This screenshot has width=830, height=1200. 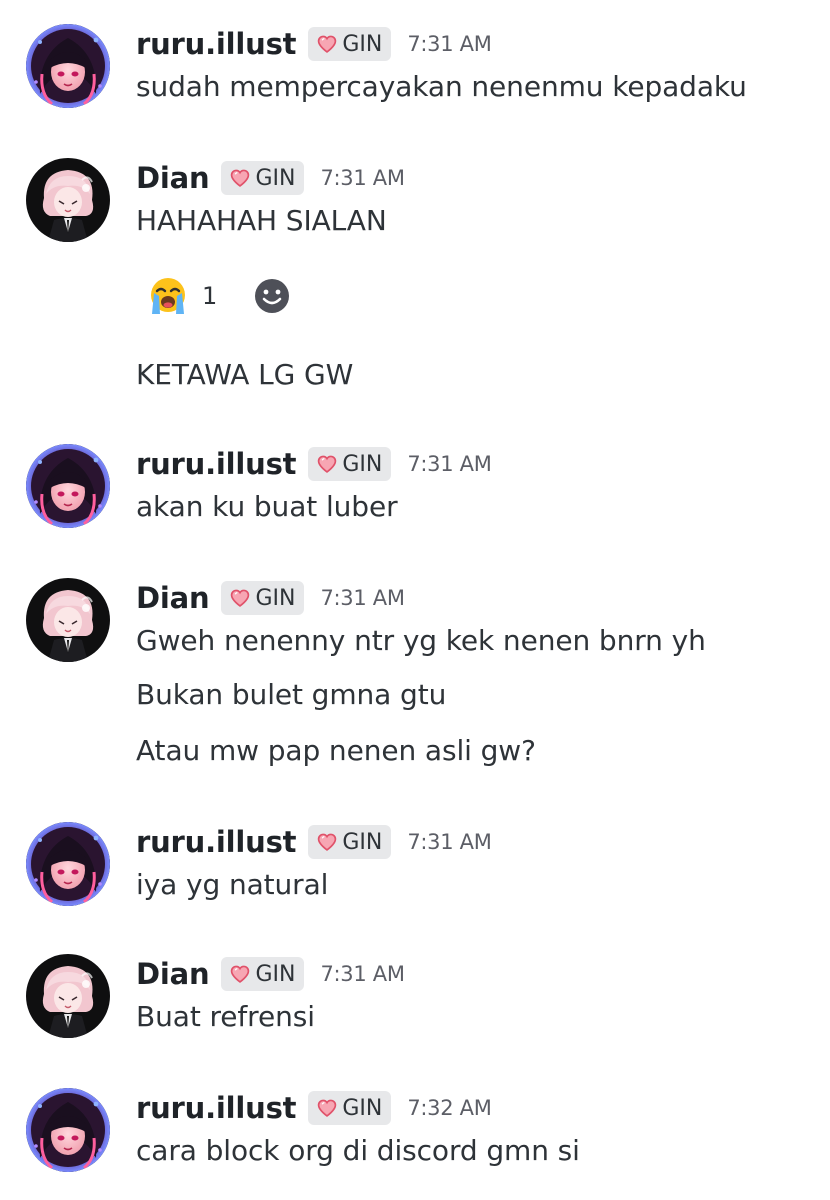 I want to click on reaction-bar: 1, so click(x=218, y=296).